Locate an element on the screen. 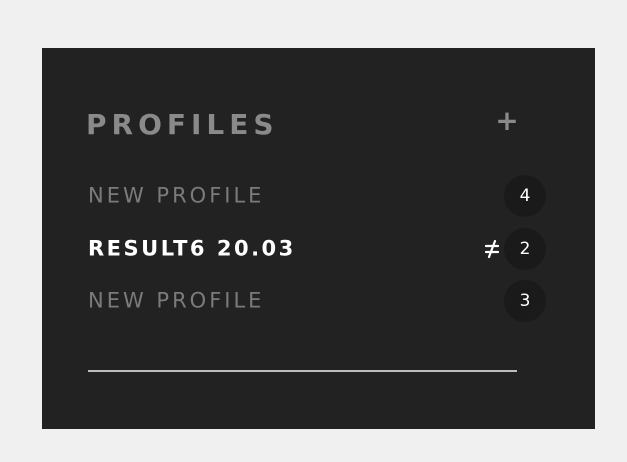 This screenshot has height=462, width=627. profile-item: NEW PROFILE 4 is located at coordinates (317, 196).